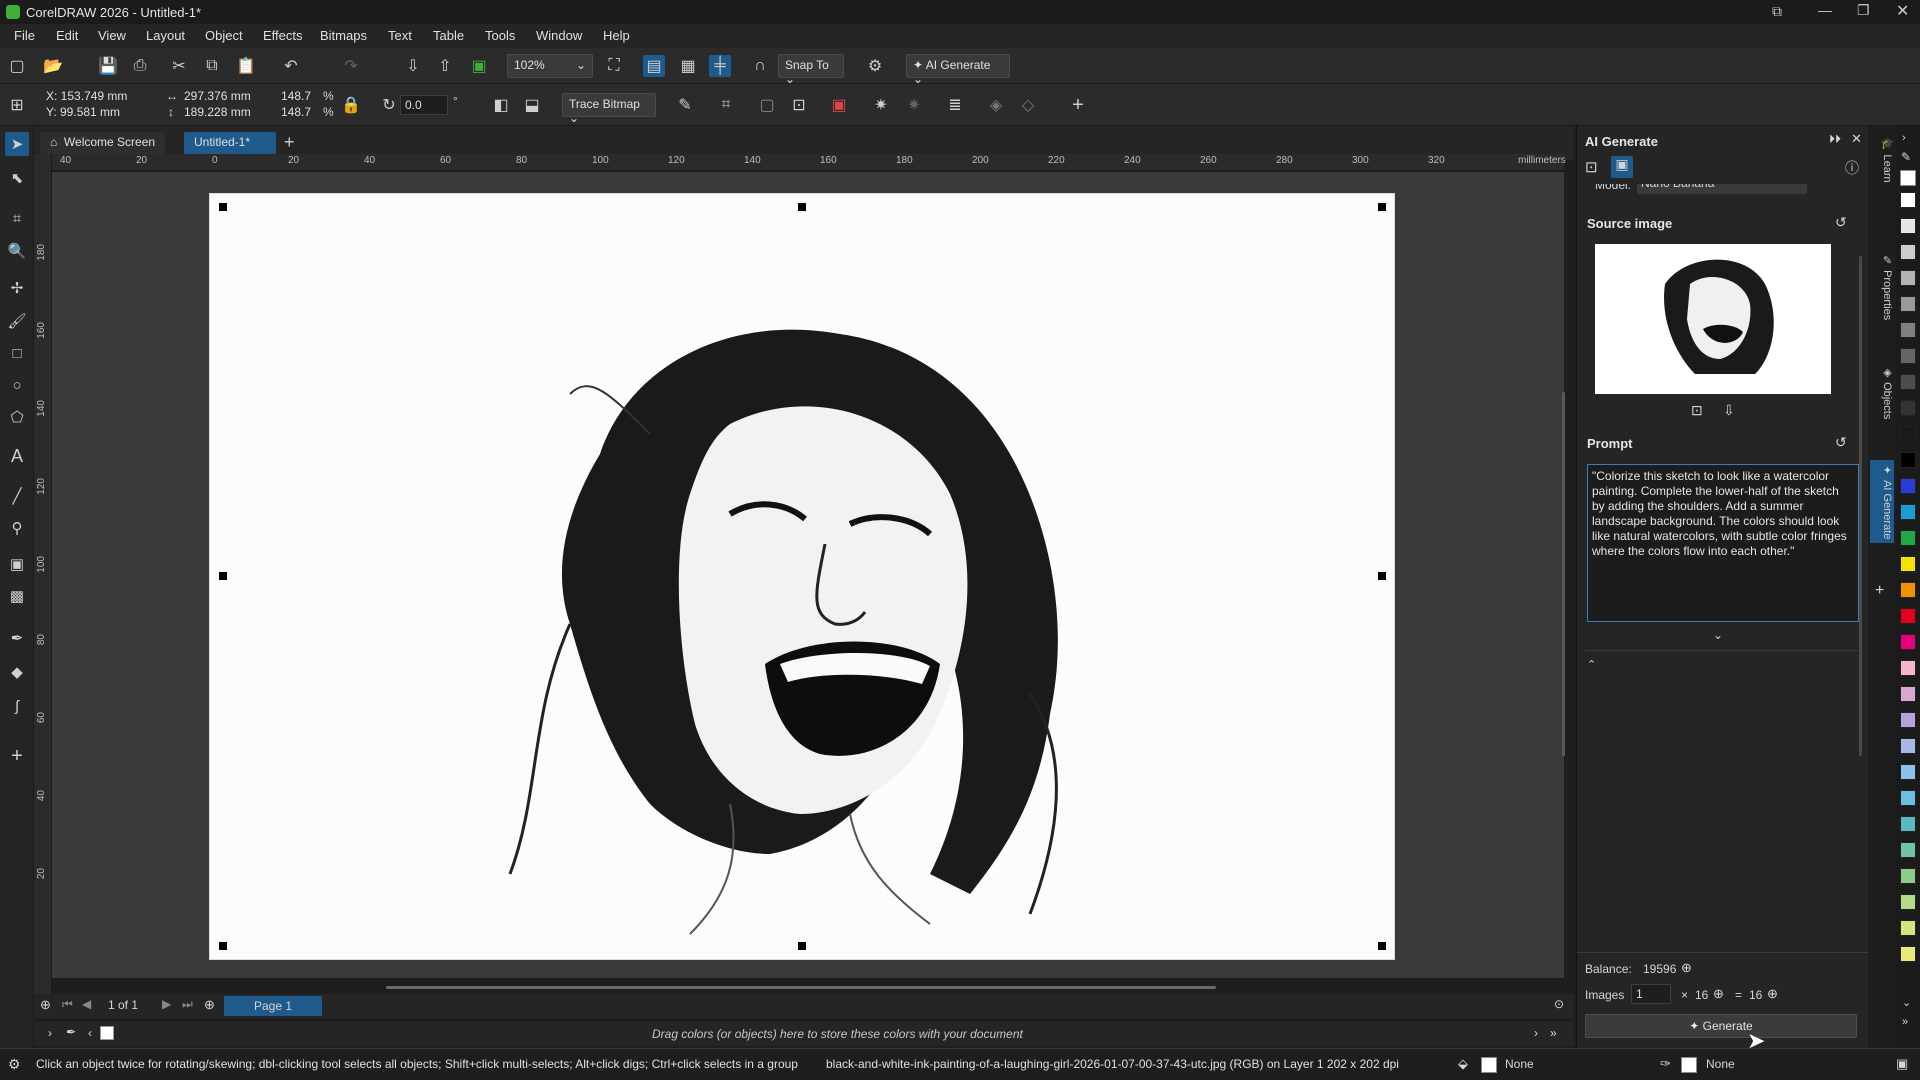 The width and height of the screenshot is (1920, 1080). Describe the element at coordinates (1382, 946) in the screenshot. I see `selection-handle-br` at that location.